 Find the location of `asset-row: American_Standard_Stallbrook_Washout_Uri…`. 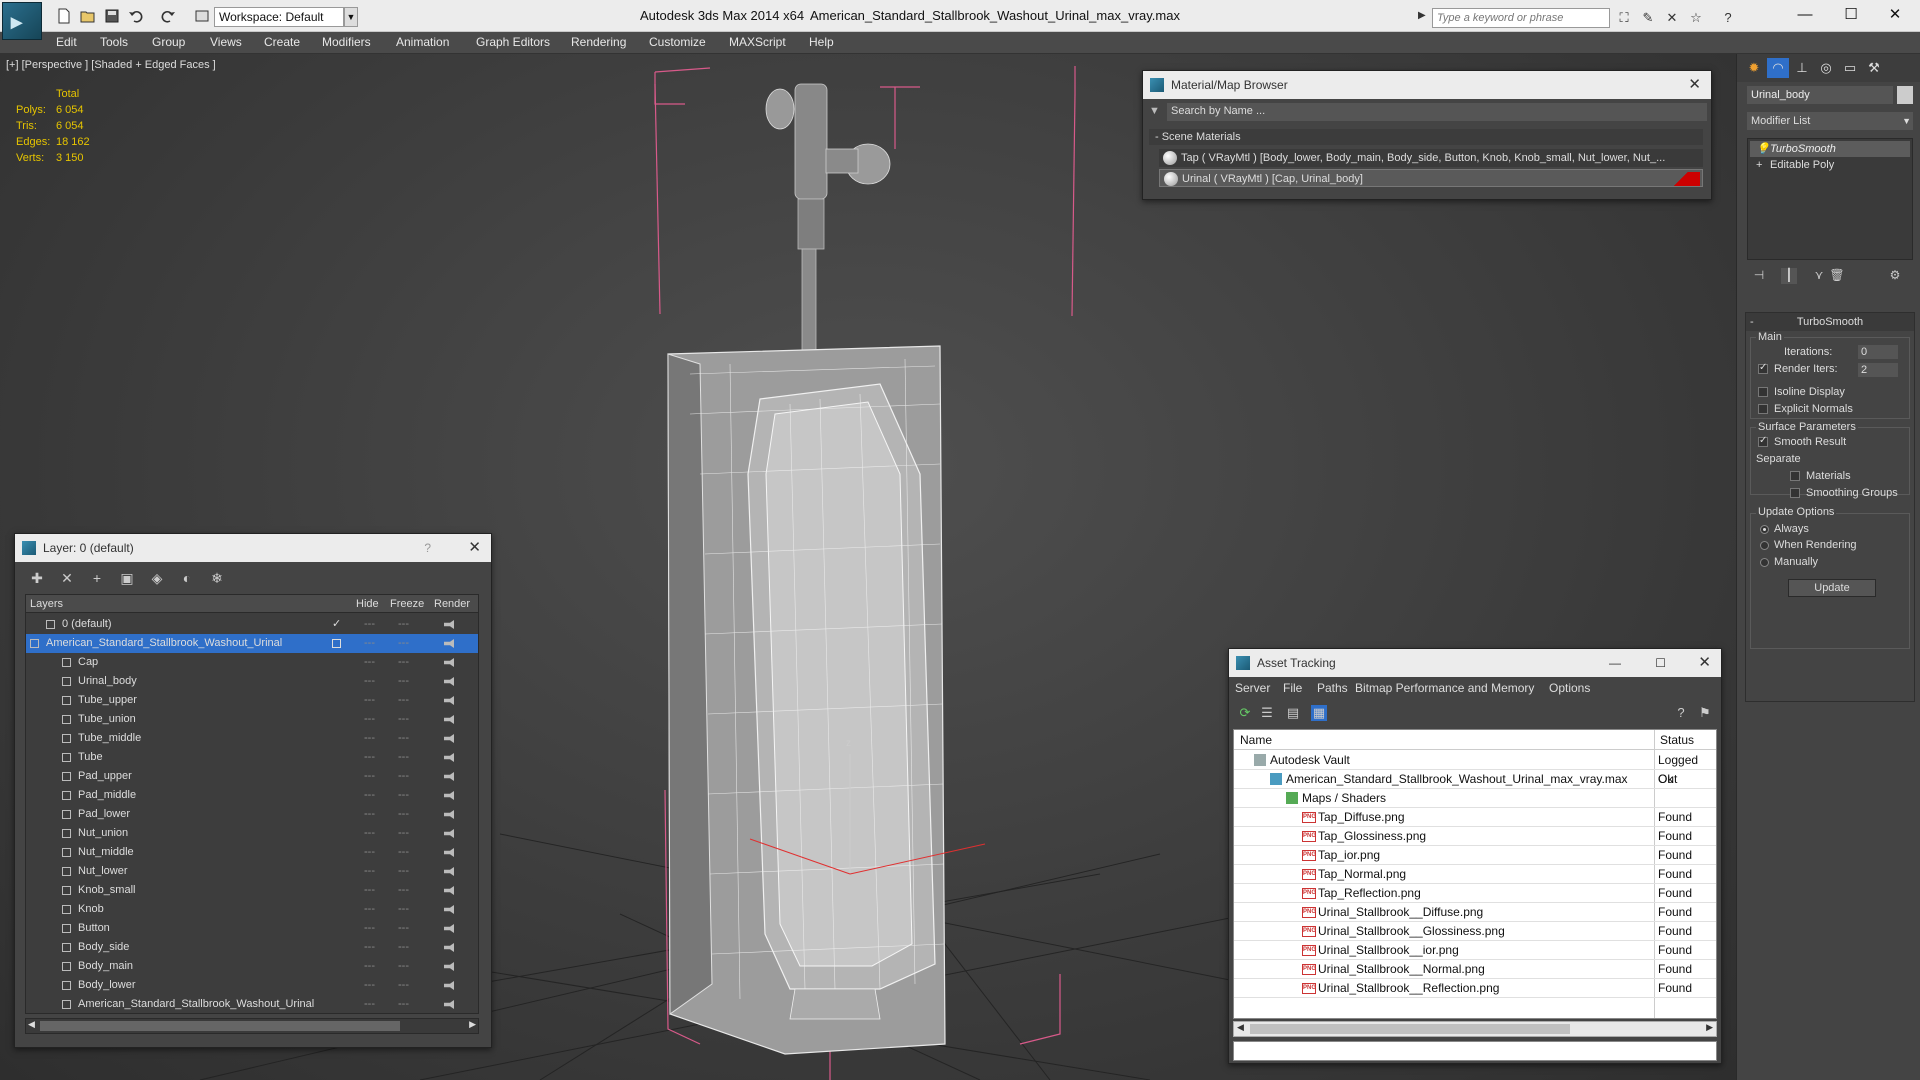

asset-row: American_Standard_Stallbrook_Washout_Uri… is located at coordinates (1475, 779).